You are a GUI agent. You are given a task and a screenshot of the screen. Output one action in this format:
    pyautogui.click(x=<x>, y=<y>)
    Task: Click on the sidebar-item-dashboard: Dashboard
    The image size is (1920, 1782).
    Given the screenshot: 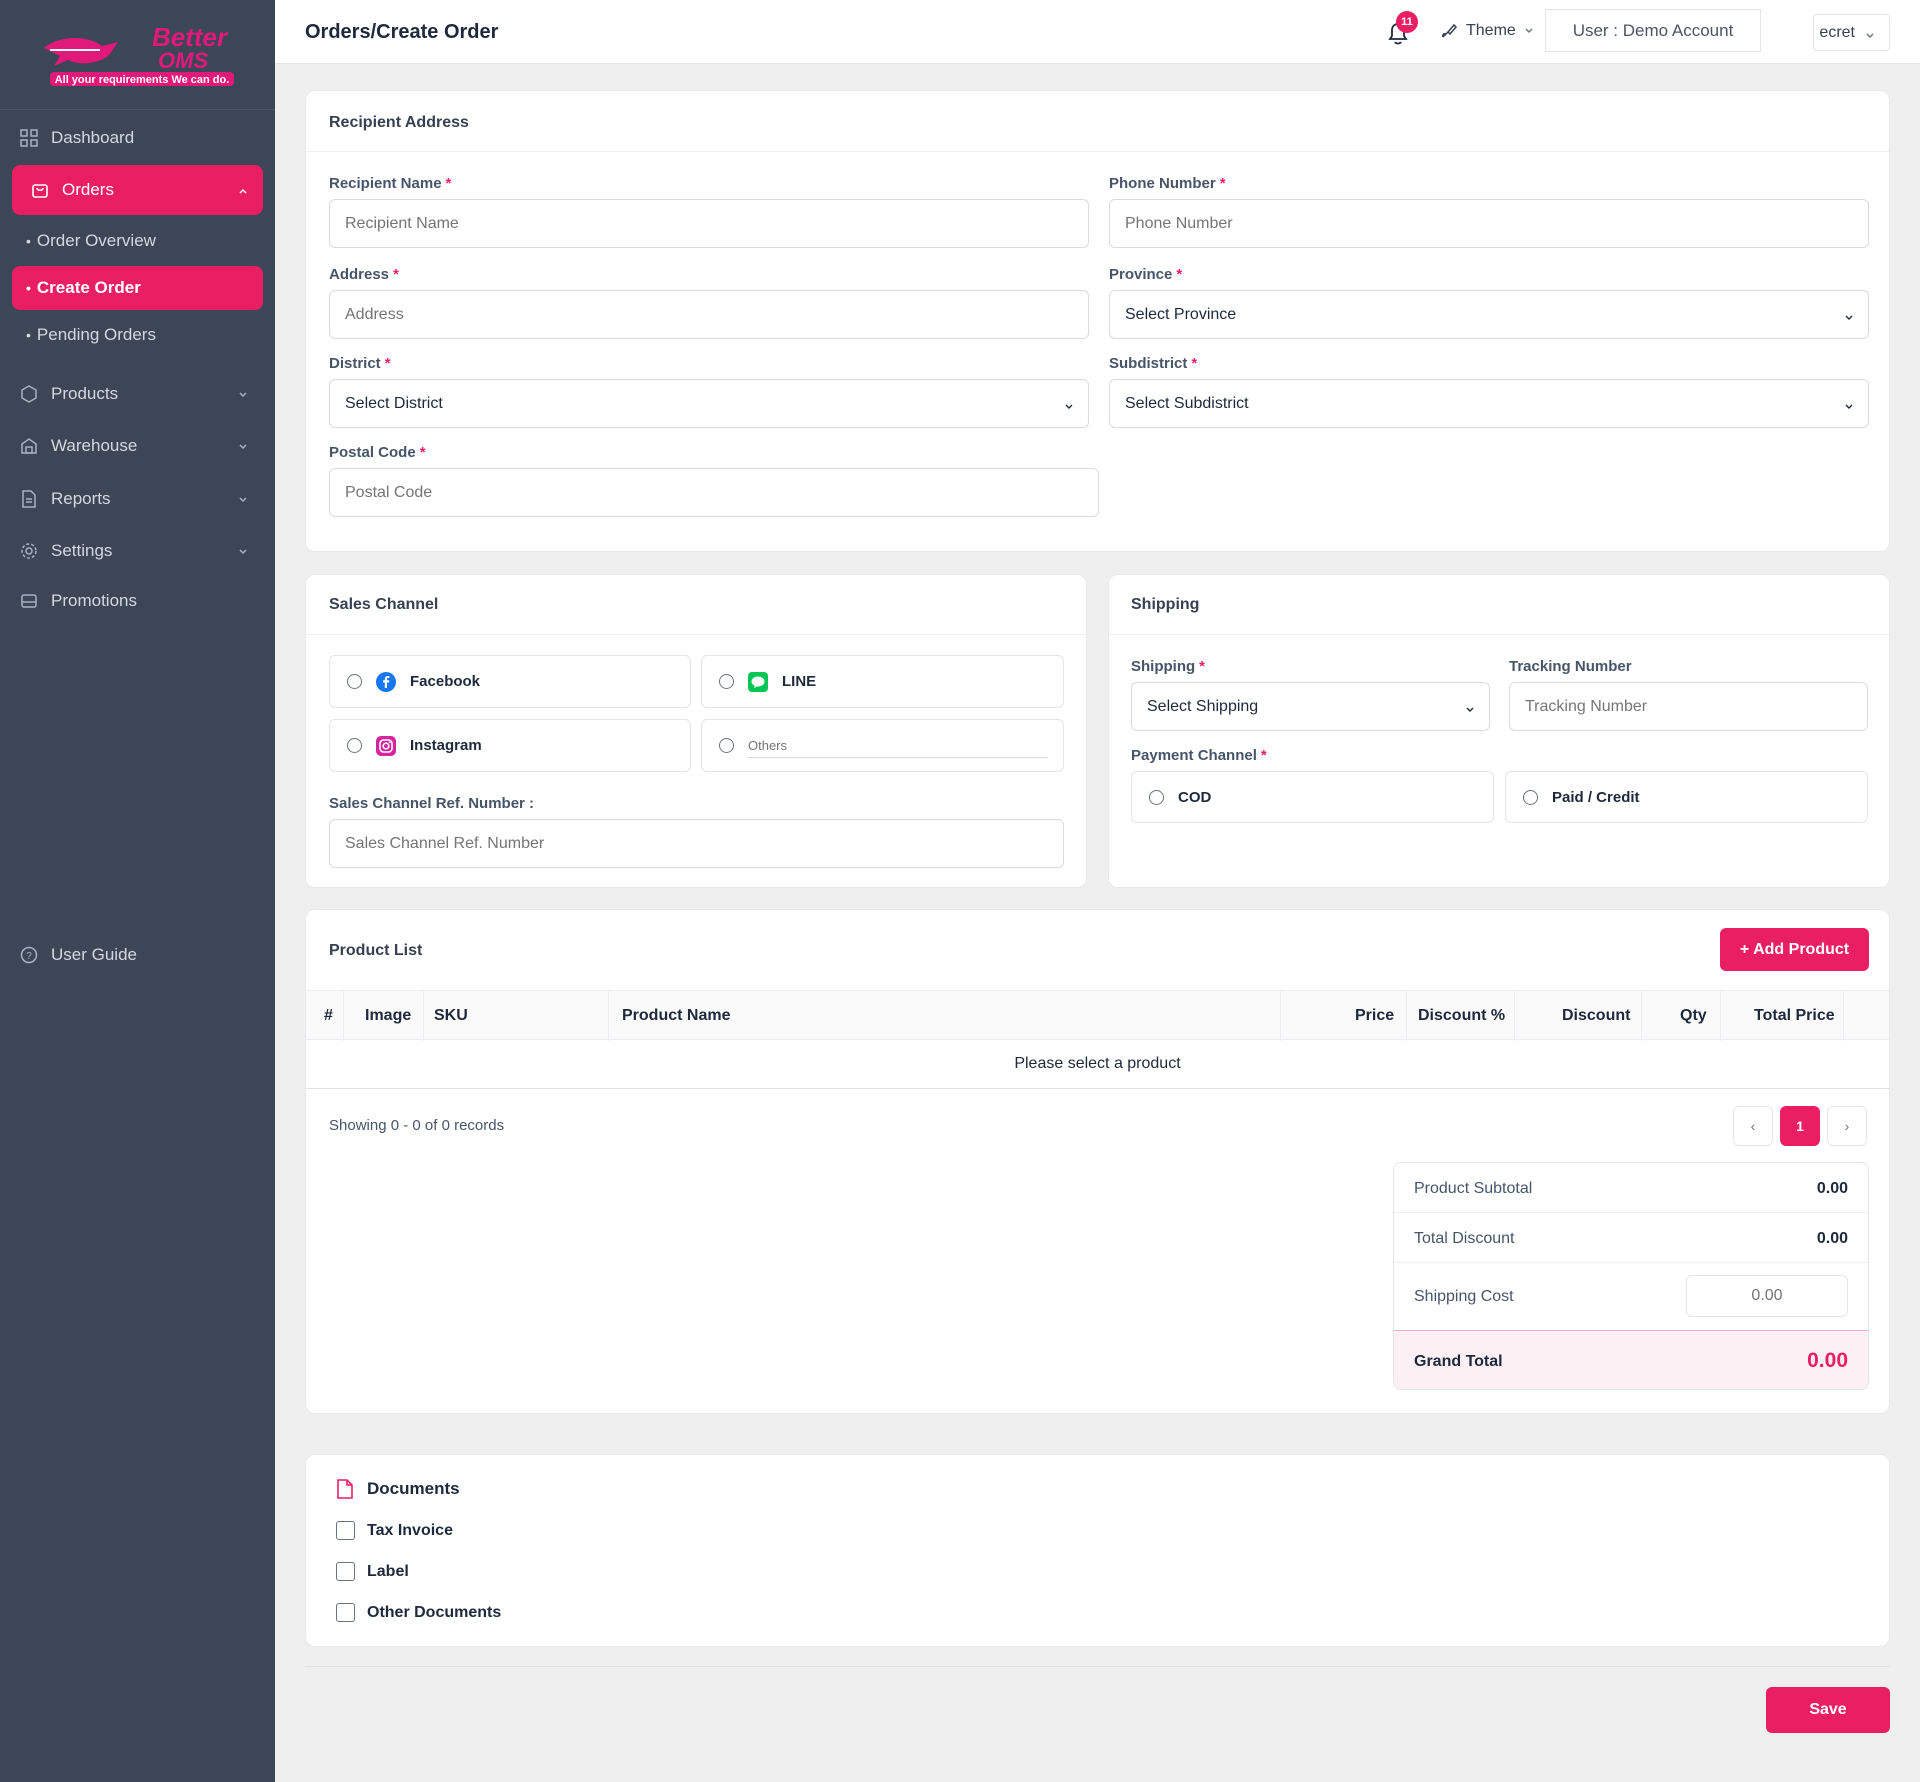 What is the action you would take?
    pyautogui.click(x=137, y=138)
    